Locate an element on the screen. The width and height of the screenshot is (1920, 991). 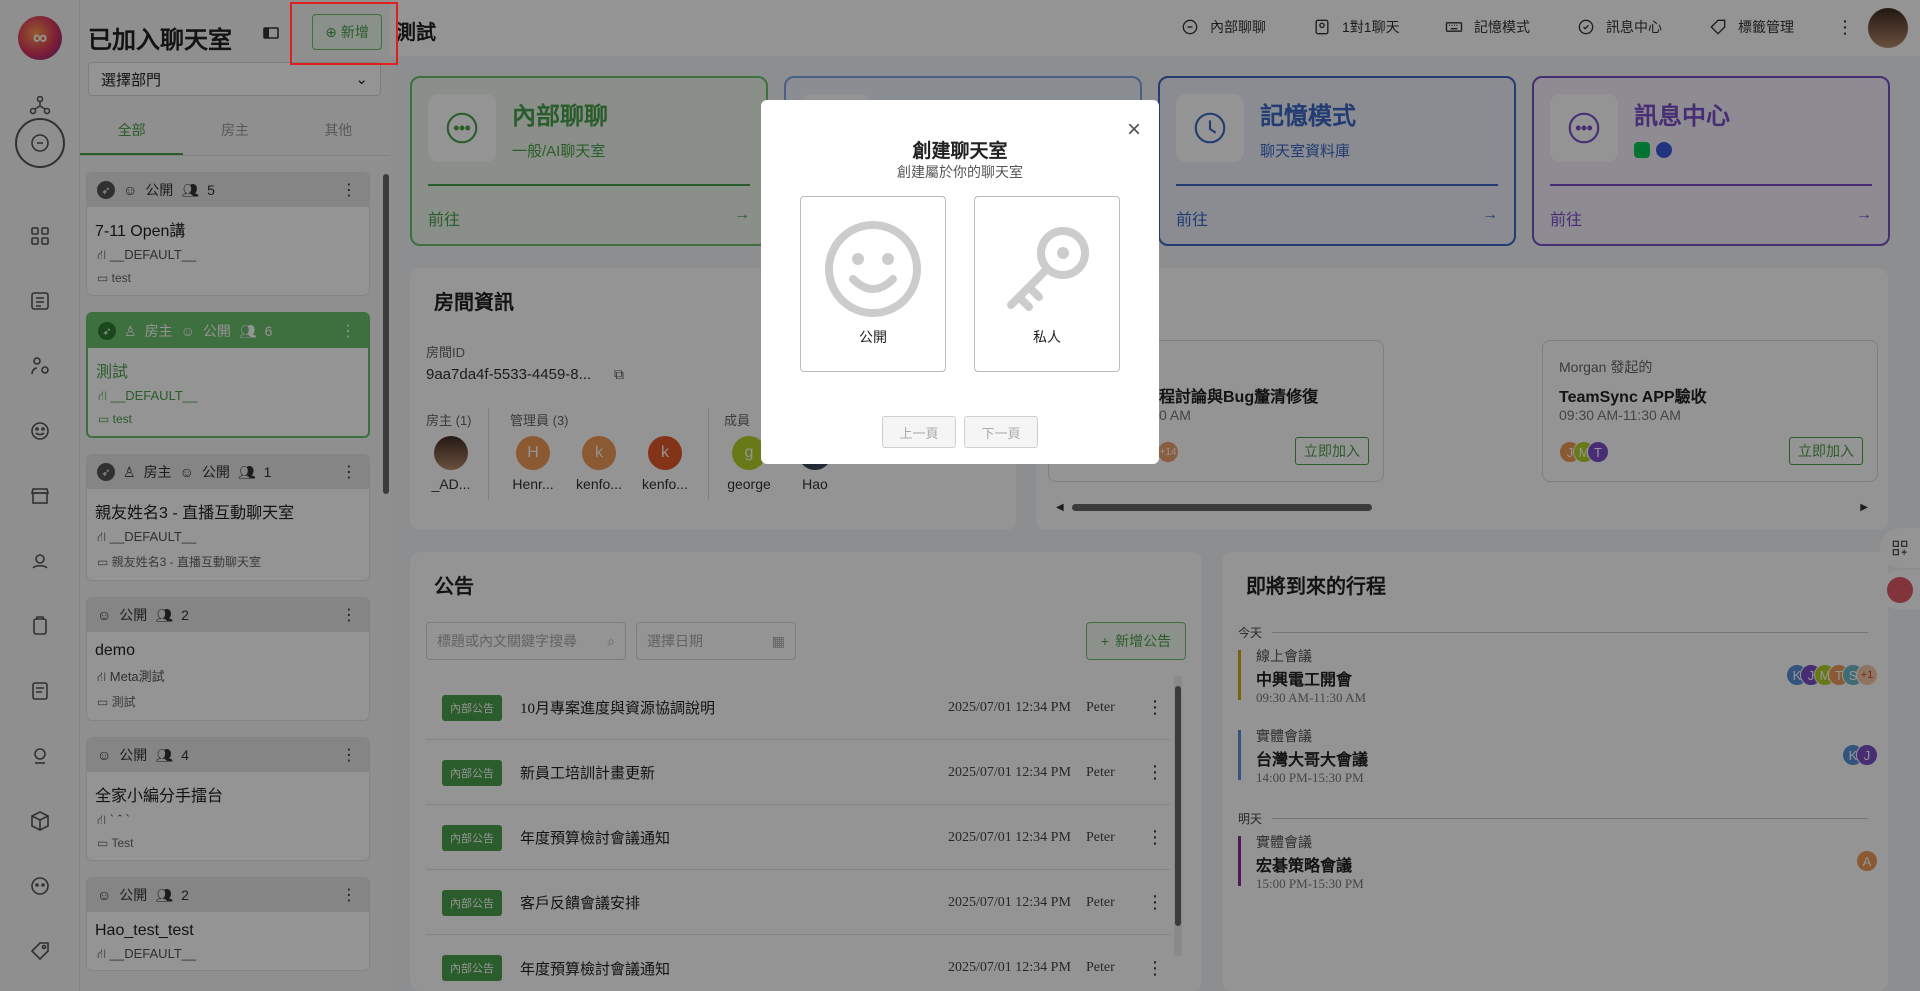
create-room-modal: × 創建聊天室 創建屬於你的聊天室 公開 私人 上一頁 下一頁 is located at coordinates (960, 282).